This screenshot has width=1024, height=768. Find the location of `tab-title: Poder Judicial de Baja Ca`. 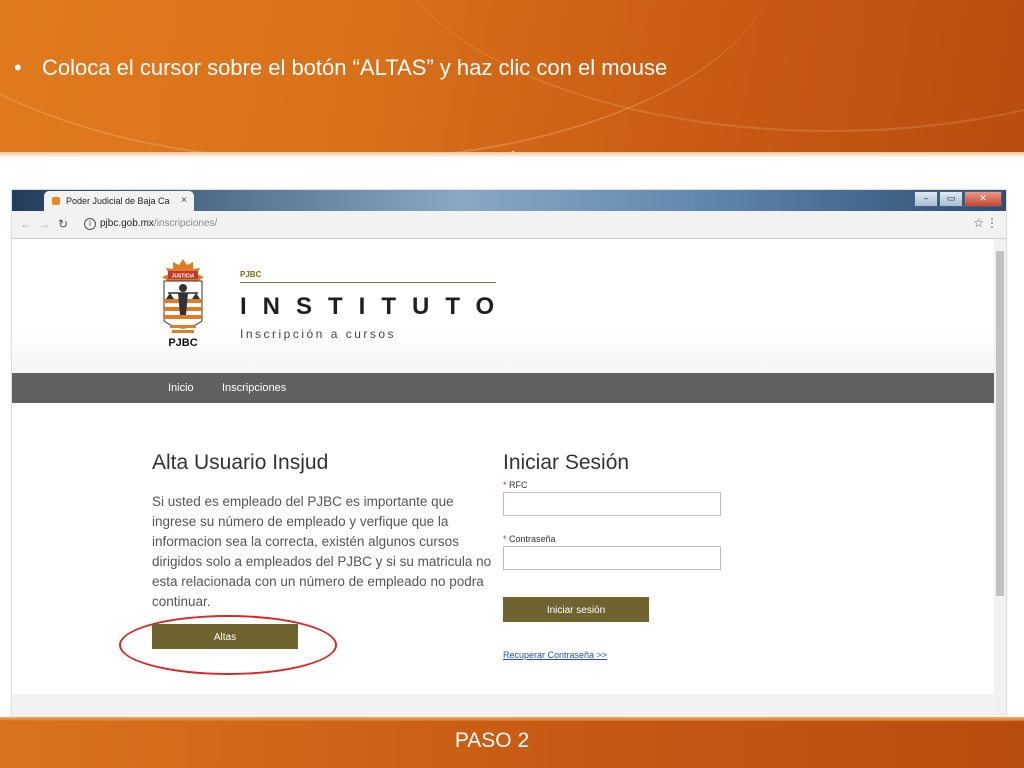

tab-title: Poder Judicial de Baja Ca is located at coordinates (118, 201).